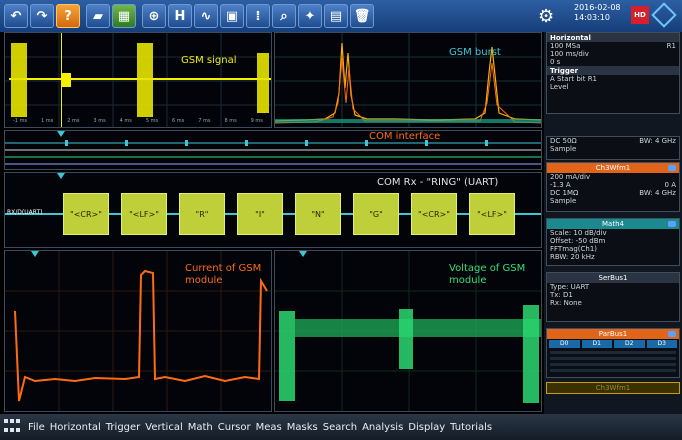 This screenshot has height=440, width=682. I want to click on help-icon: ?, so click(68, 16).